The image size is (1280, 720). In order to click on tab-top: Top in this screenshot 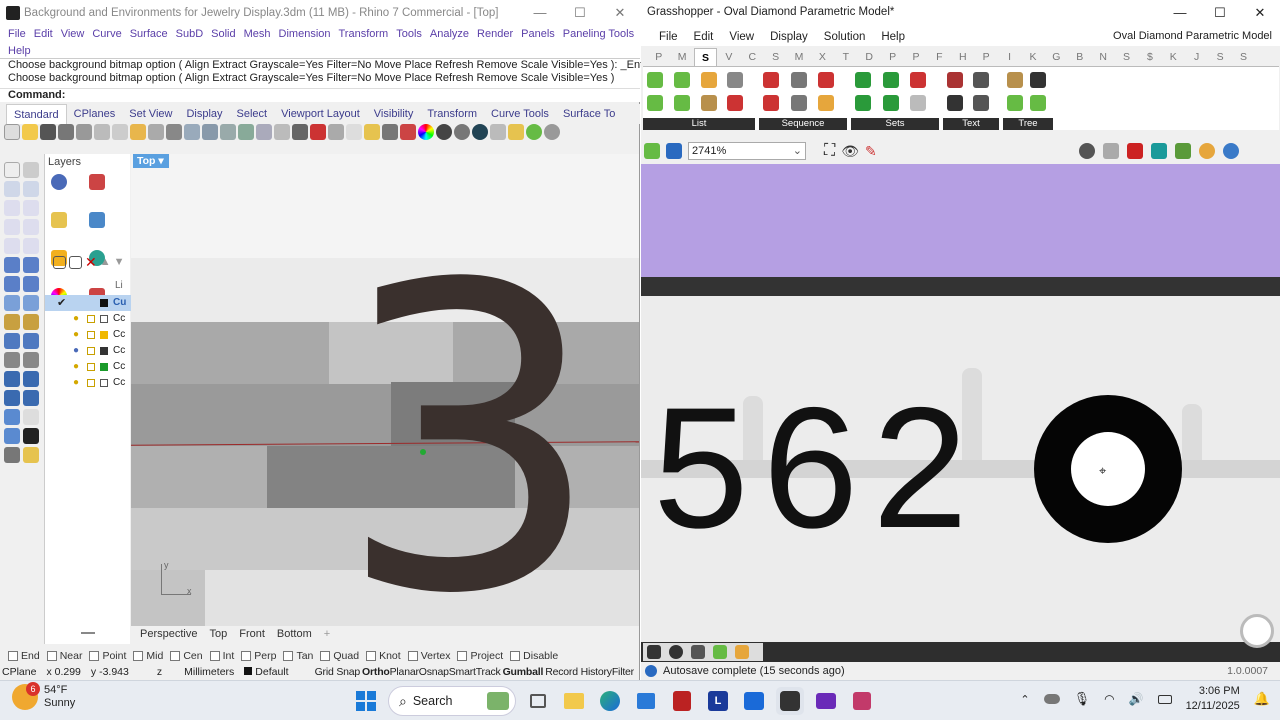, I will do `click(218, 634)`.